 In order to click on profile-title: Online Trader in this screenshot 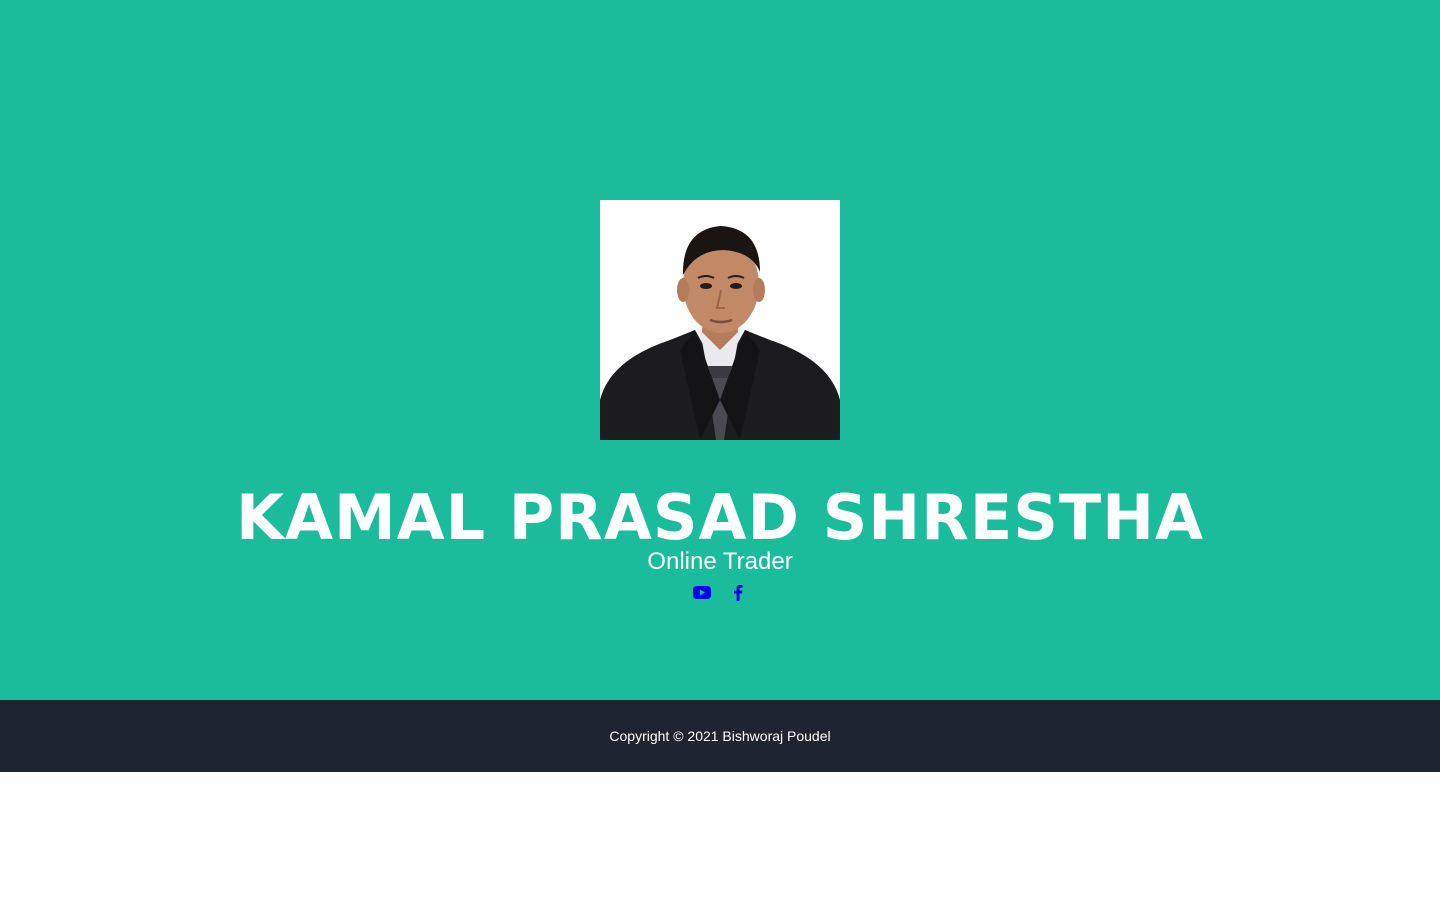, I will do `click(720, 561)`.